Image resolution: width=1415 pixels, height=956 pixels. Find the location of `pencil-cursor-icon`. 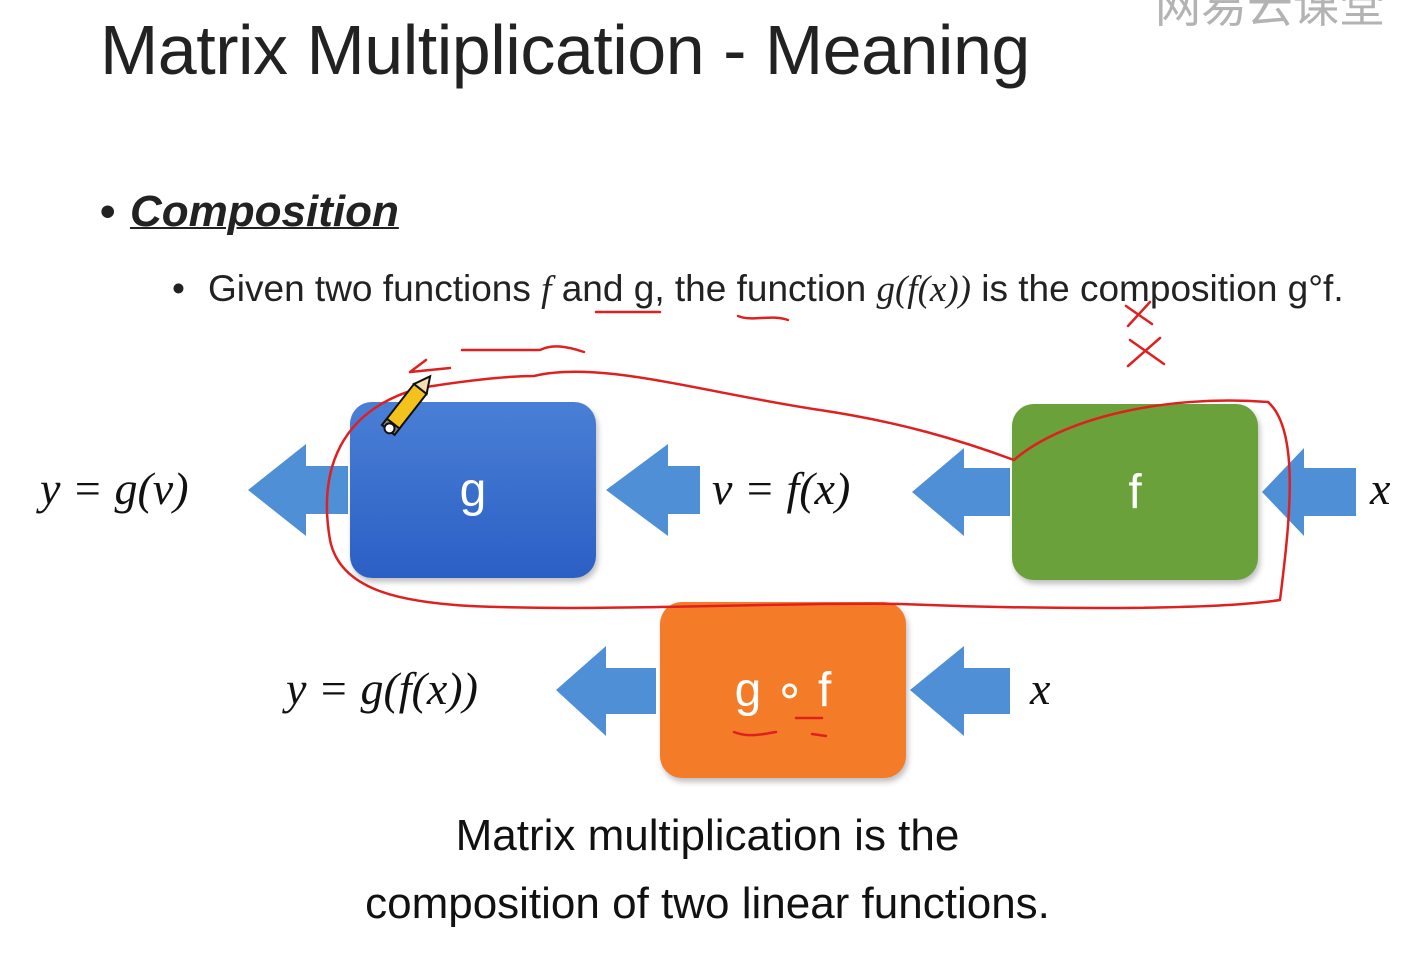

pencil-cursor-icon is located at coordinates (406, 405).